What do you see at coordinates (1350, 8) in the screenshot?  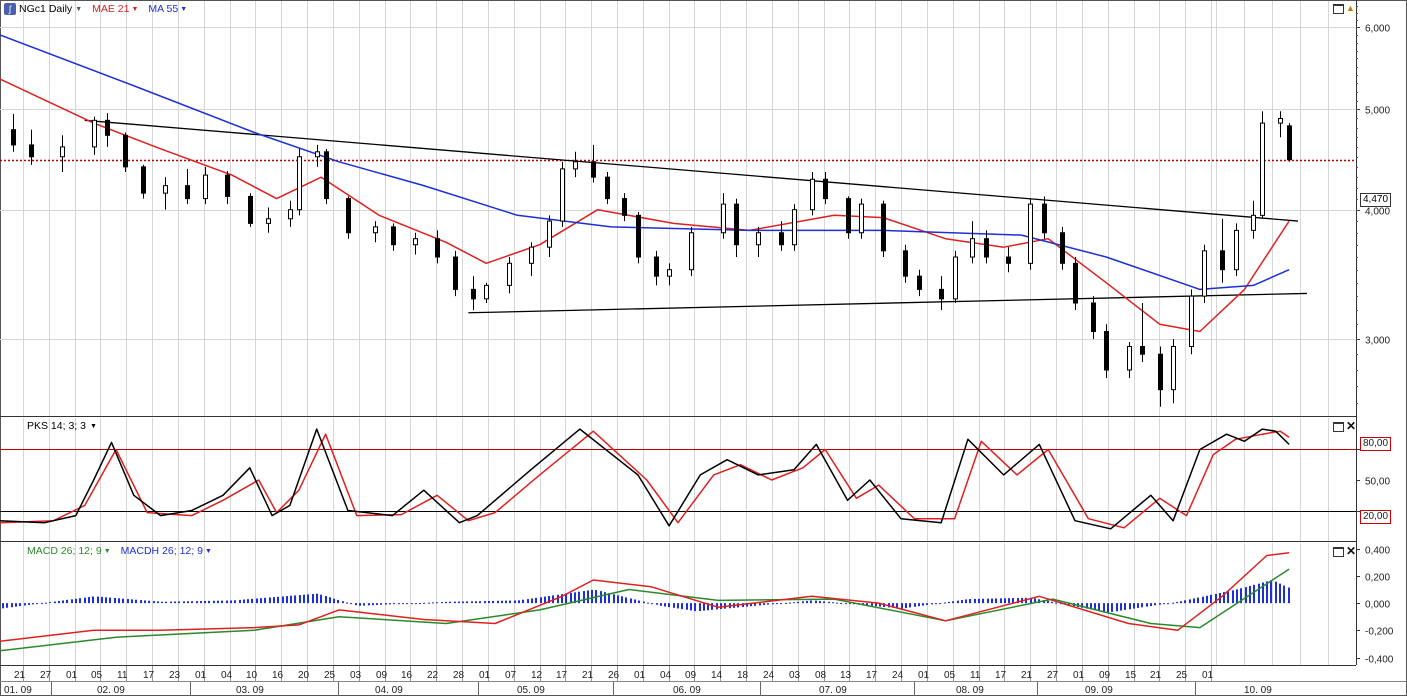 I see `pane-settings-icon: ▲` at bounding box center [1350, 8].